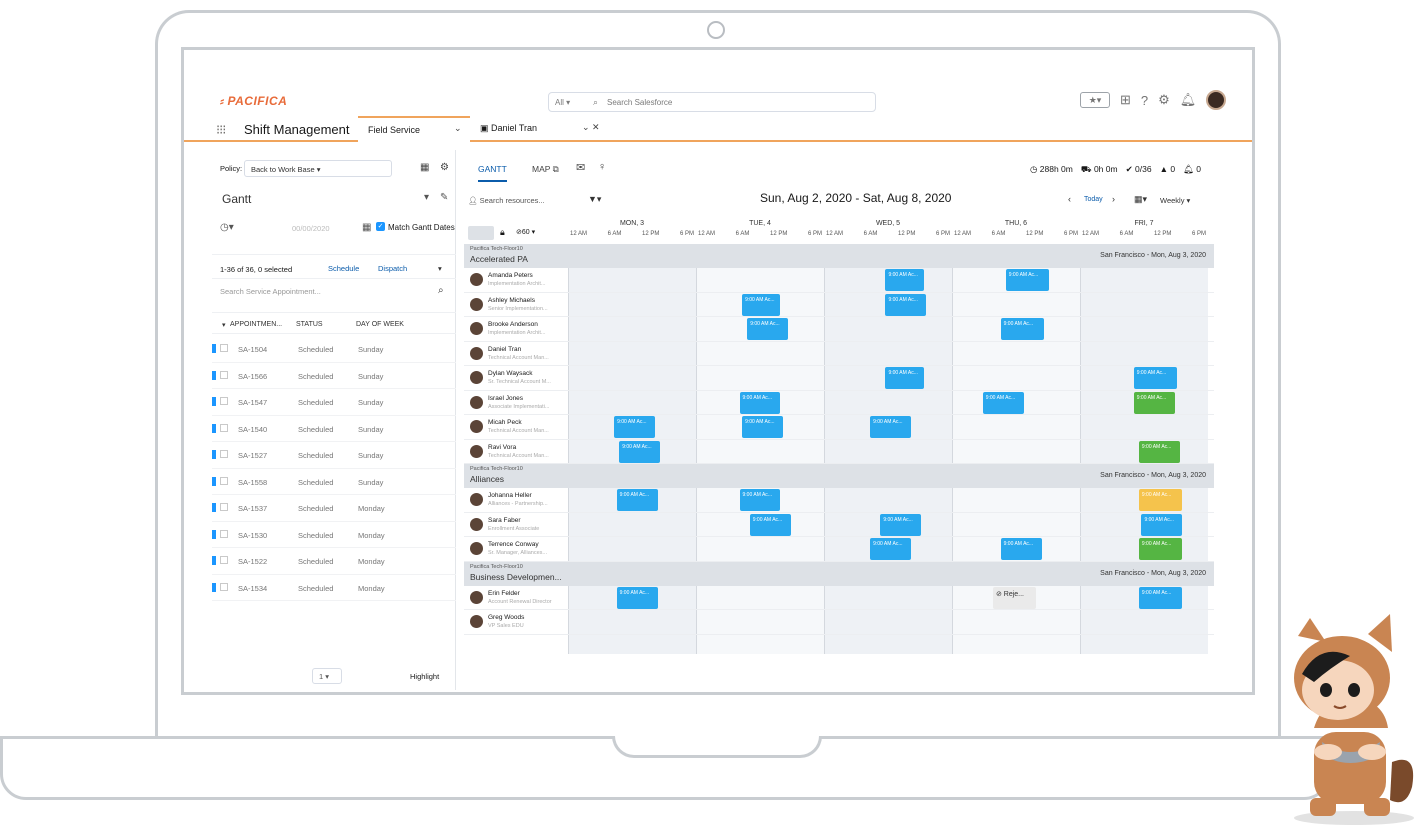 This screenshot has height=827, width=1418. Describe the element at coordinates (334, 535) in the screenshot. I see `list-item: SA-1530 Scheduled Monday` at that location.